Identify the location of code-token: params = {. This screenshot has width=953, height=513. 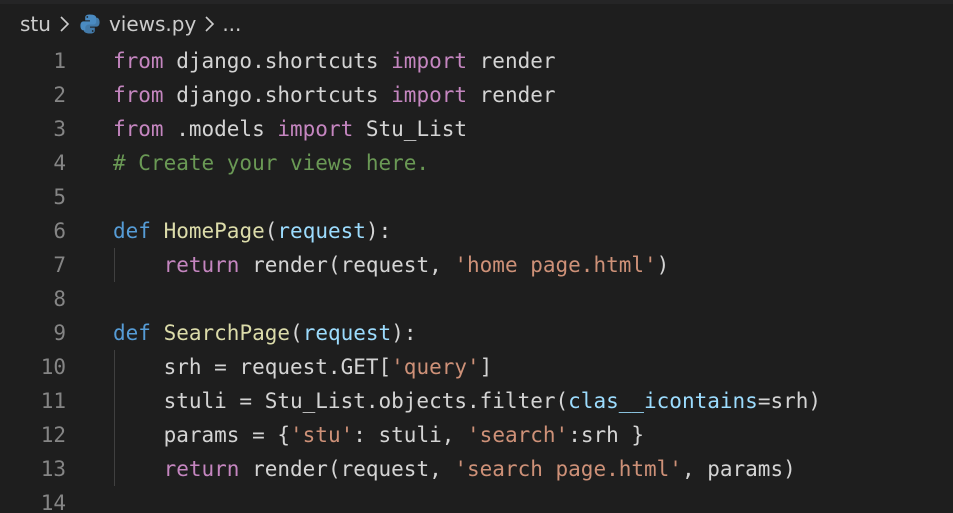
(202, 435).